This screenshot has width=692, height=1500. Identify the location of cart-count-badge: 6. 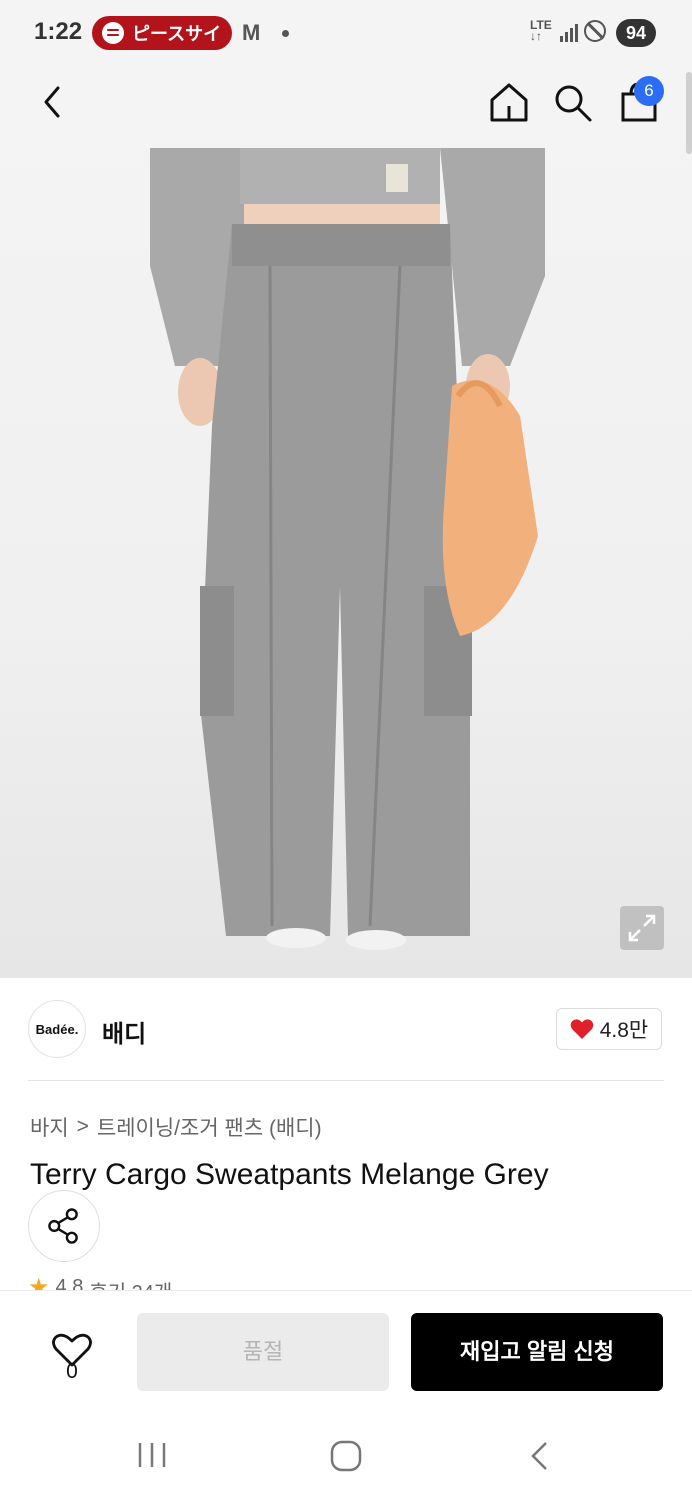
(649, 91).